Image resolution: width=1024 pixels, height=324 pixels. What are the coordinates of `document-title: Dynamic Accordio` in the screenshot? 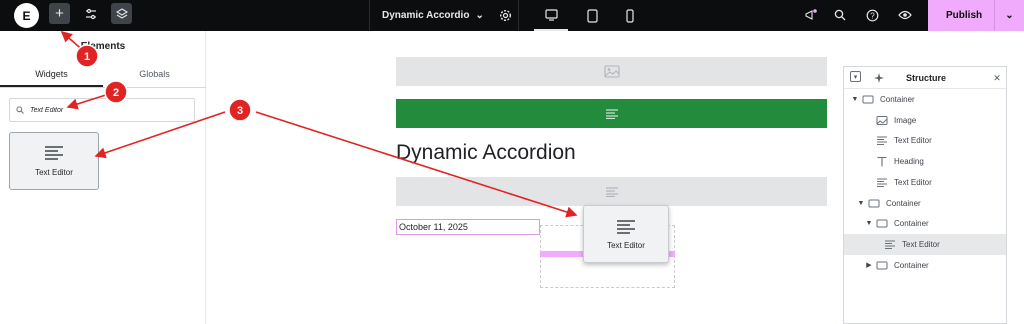 It's located at (426, 15).